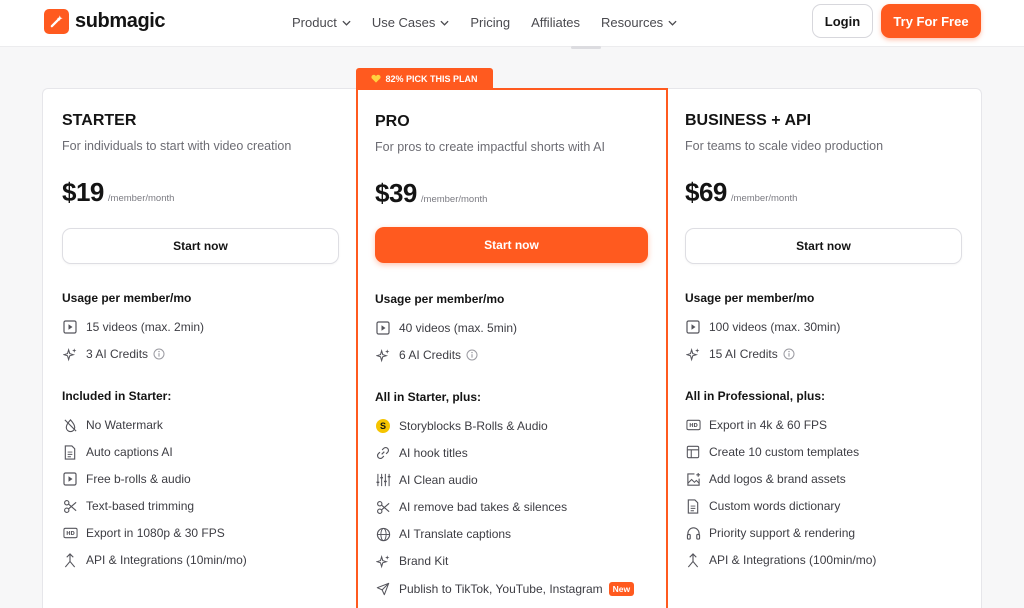 This screenshot has height=608, width=1024. Describe the element at coordinates (782, 533) in the screenshot. I see `feature-text: Priority support & rendering` at that location.